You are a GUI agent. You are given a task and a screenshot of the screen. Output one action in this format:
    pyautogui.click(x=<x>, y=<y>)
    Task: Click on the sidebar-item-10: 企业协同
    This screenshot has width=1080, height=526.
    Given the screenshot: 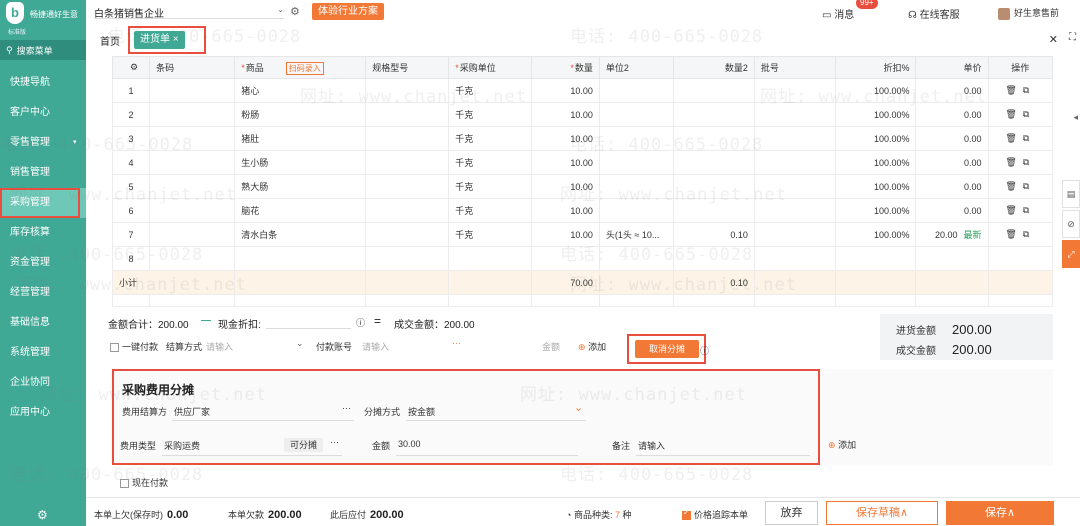 What is the action you would take?
    pyautogui.click(x=43, y=383)
    